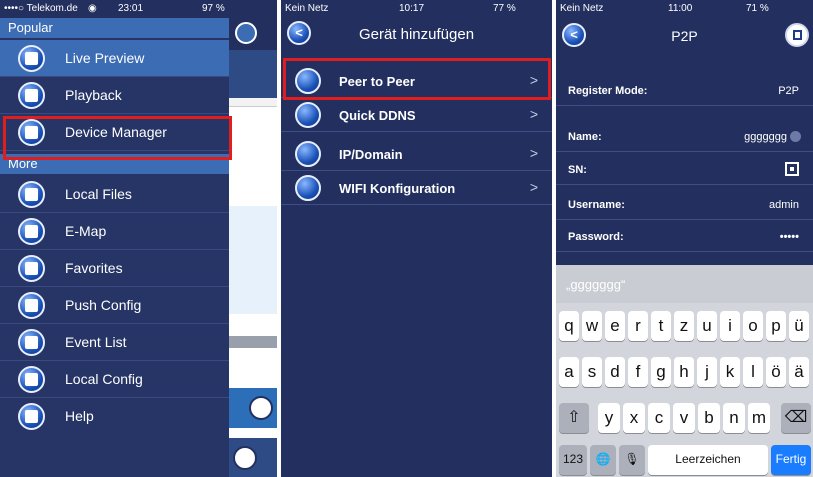  I want to click on username-input: admin, so click(784, 205).